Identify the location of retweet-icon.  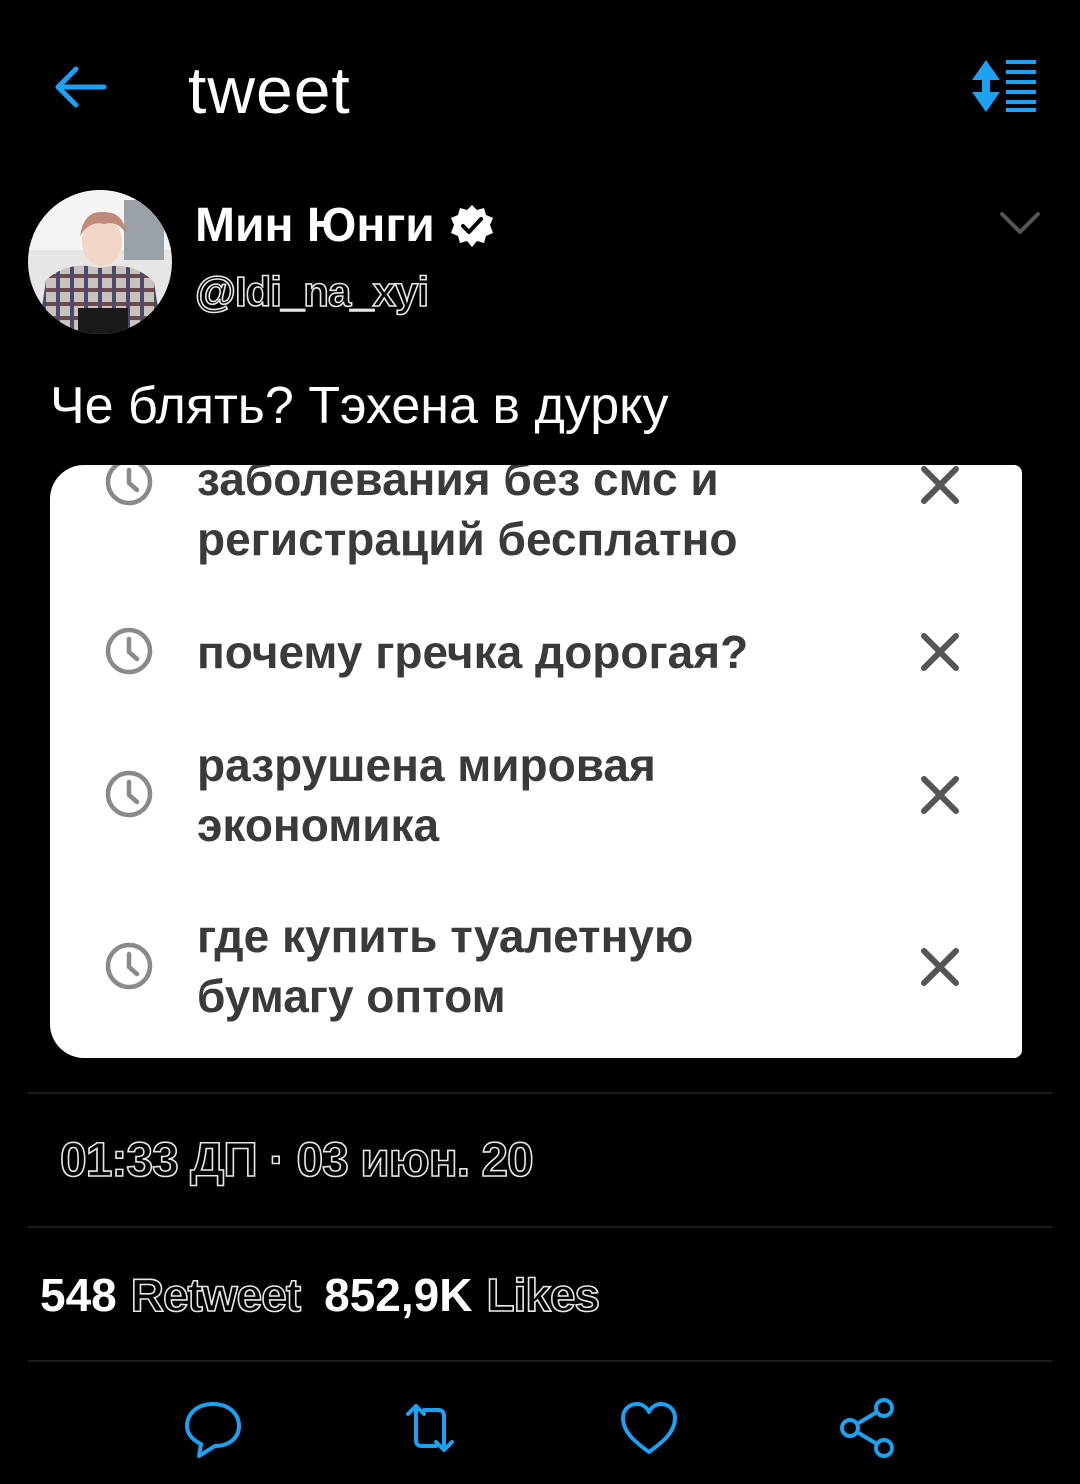
(430, 1428).